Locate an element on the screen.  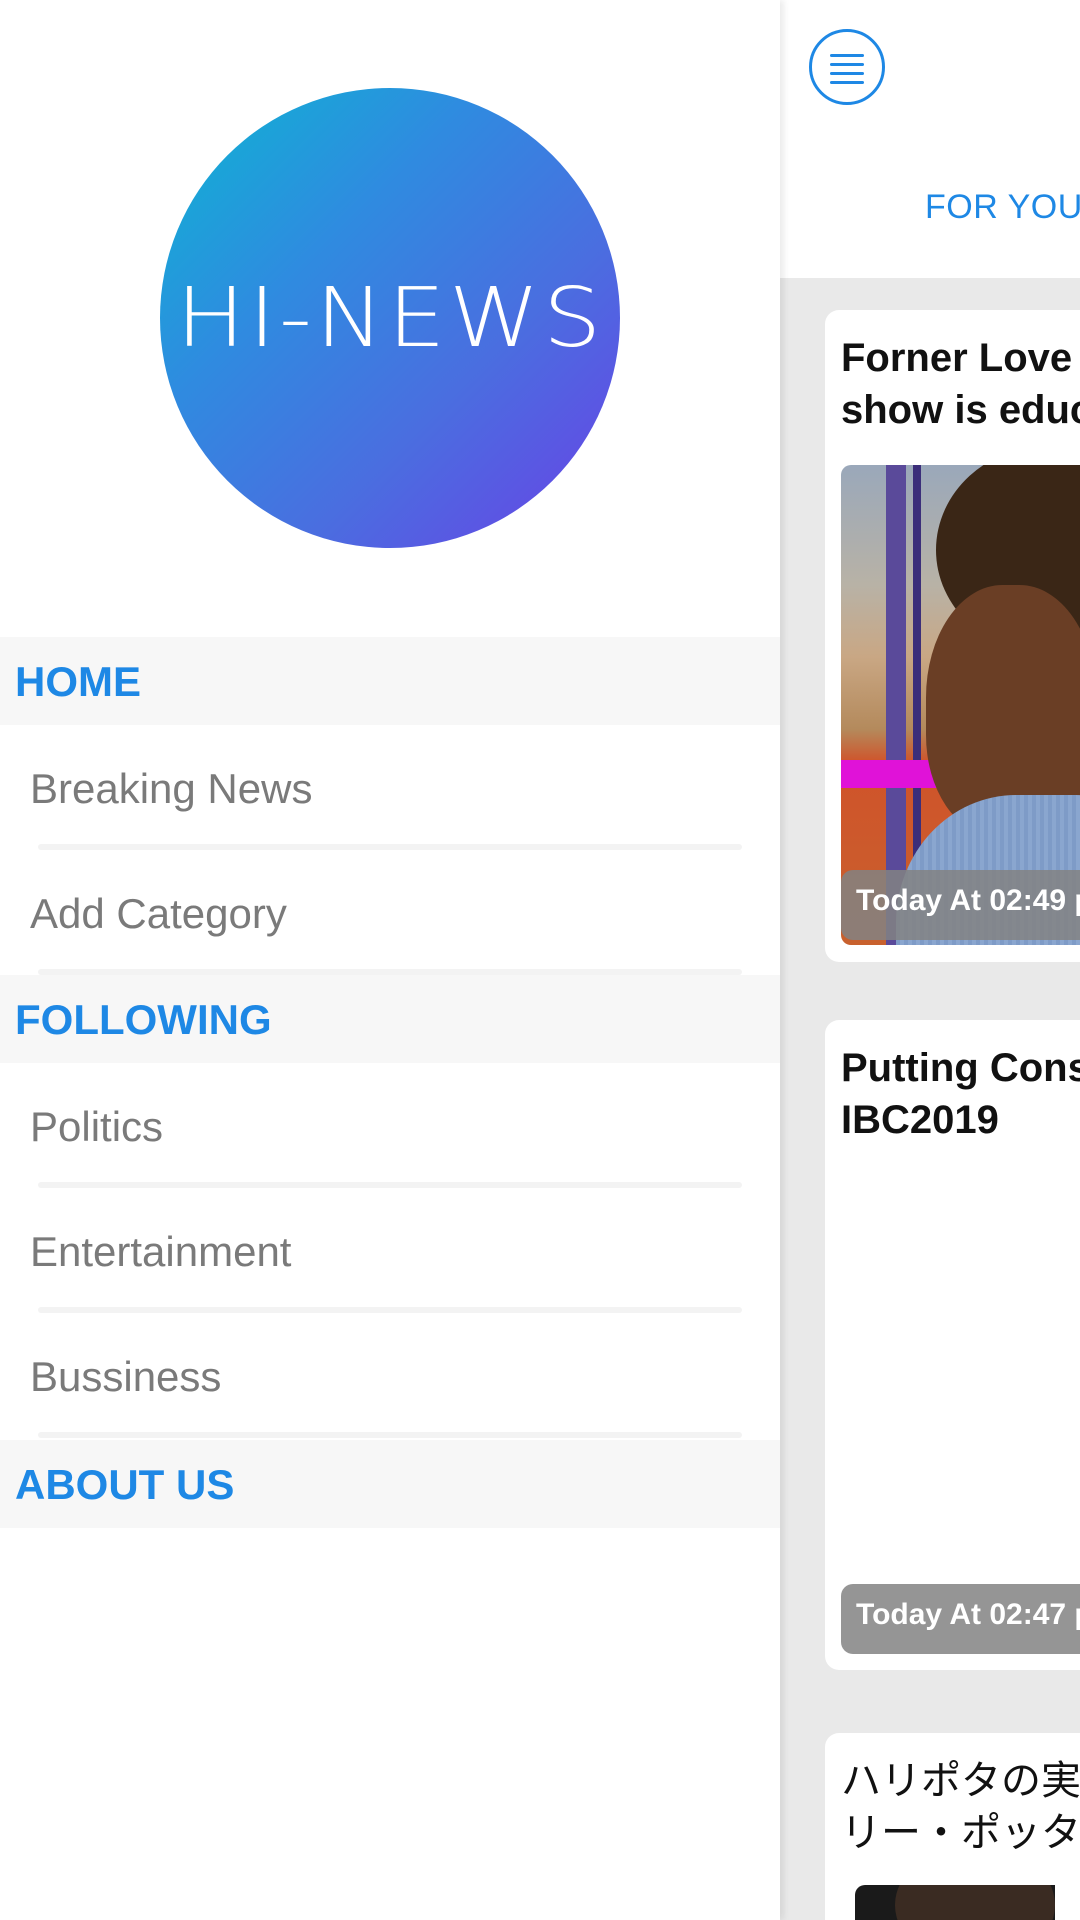
drawer-item-entertainment: Entertainment is located at coordinates (390, 1250).